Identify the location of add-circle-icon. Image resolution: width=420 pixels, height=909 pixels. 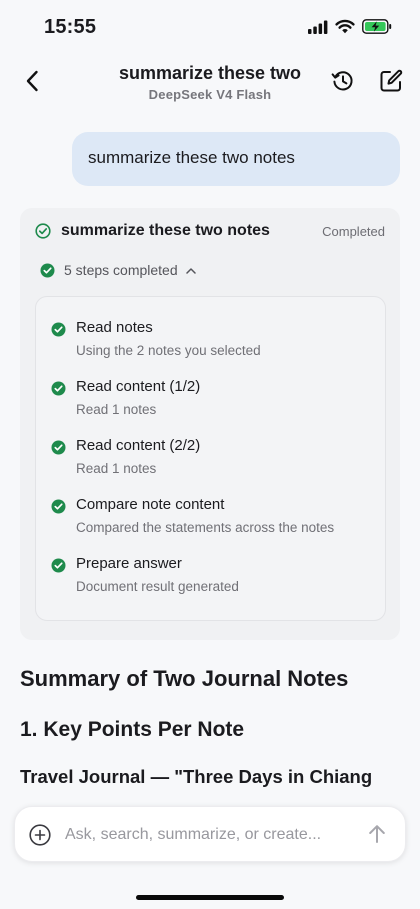
(40, 835).